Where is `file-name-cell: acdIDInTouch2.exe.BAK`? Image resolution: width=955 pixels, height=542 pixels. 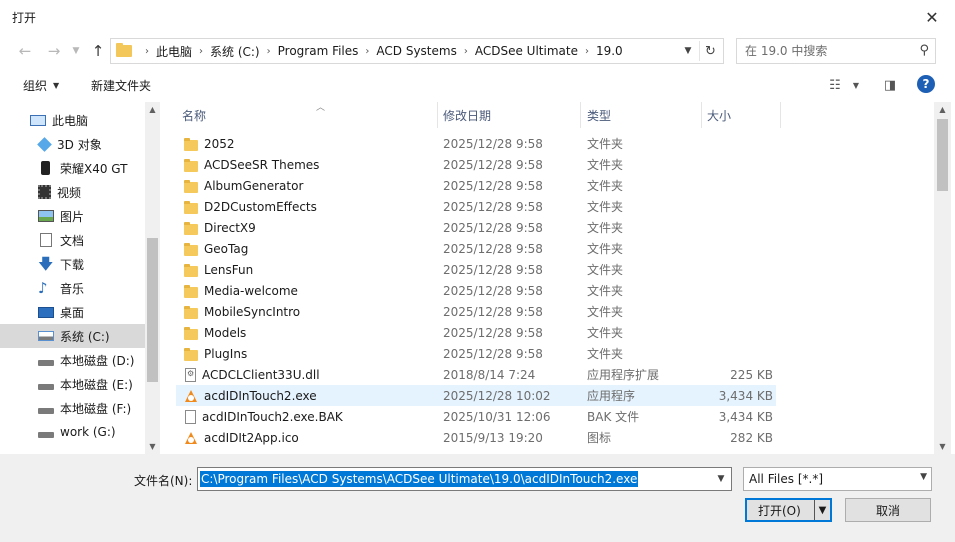 file-name-cell: acdIDInTouch2.exe.BAK is located at coordinates (263, 416).